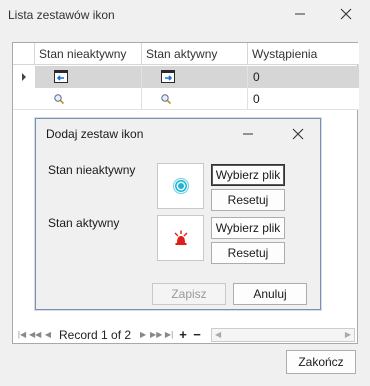 Image resolution: width=370 pixels, height=386 pixels. I want to click on minimize-button, so click(300, 14).